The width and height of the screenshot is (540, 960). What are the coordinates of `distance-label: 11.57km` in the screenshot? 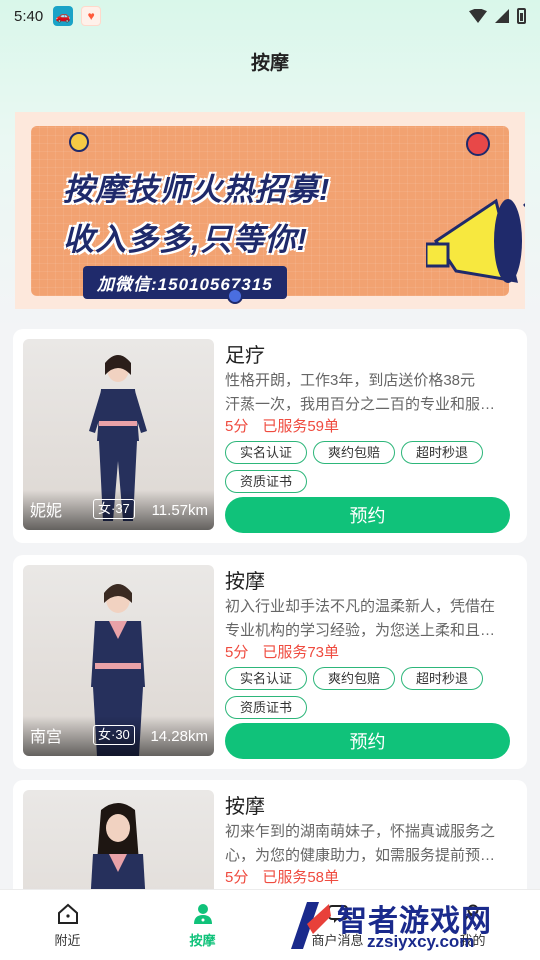 It's located at (179, 510).